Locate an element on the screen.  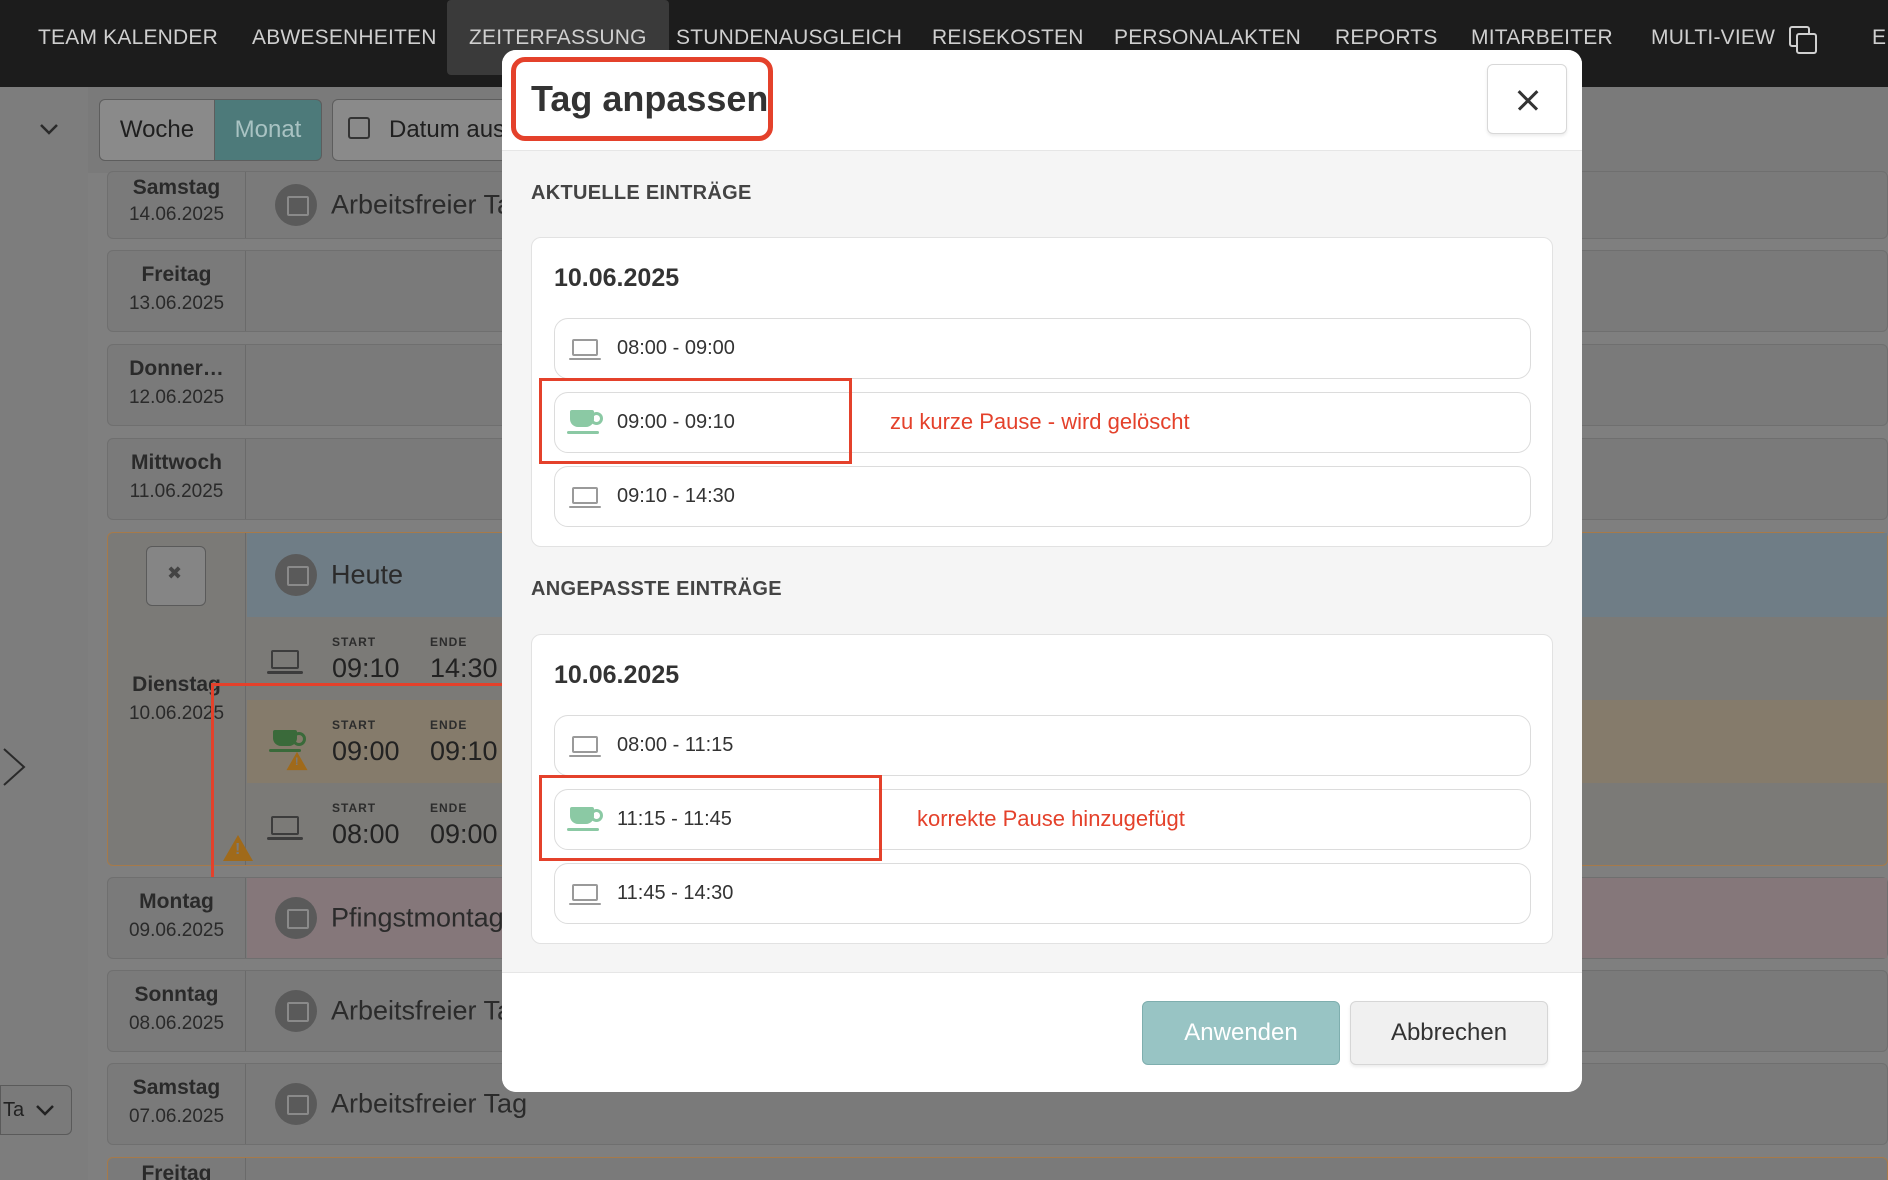
day-label: Montag 09.06.2025 is located at coordinates (177, 918).